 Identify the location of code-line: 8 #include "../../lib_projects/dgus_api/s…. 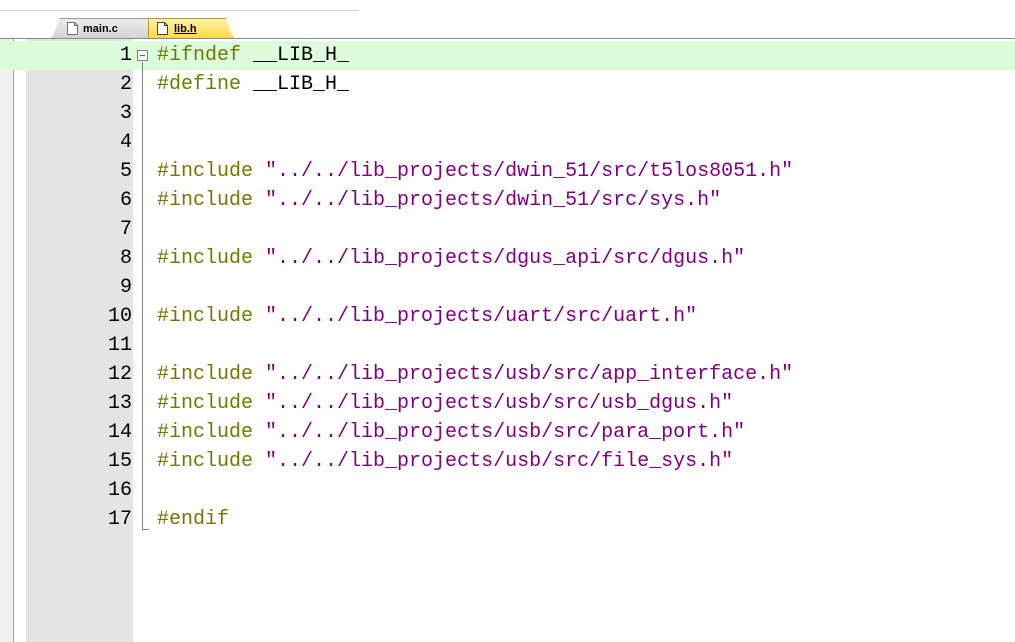
(507, 258).